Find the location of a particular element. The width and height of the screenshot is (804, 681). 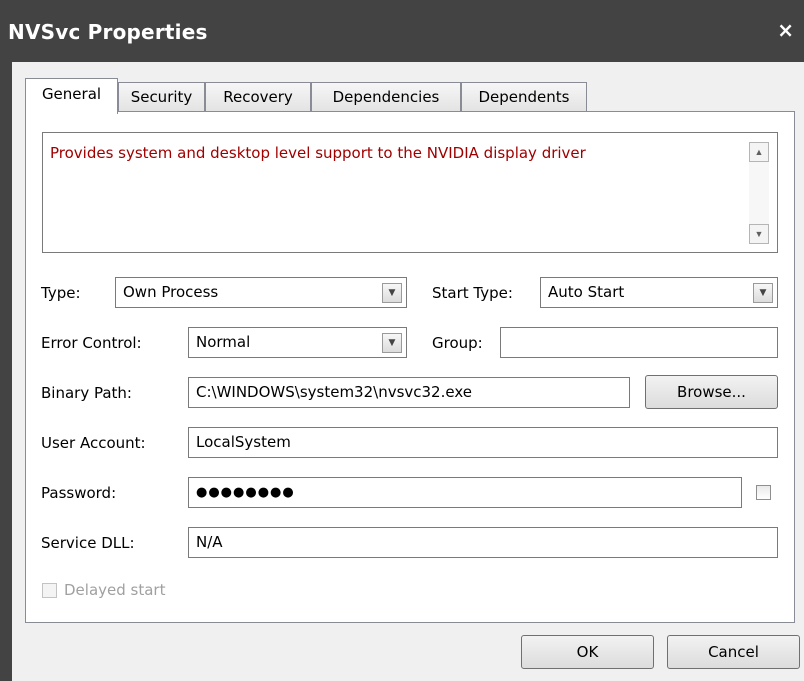

password-label: Password: is located at coordinates (79, 493).